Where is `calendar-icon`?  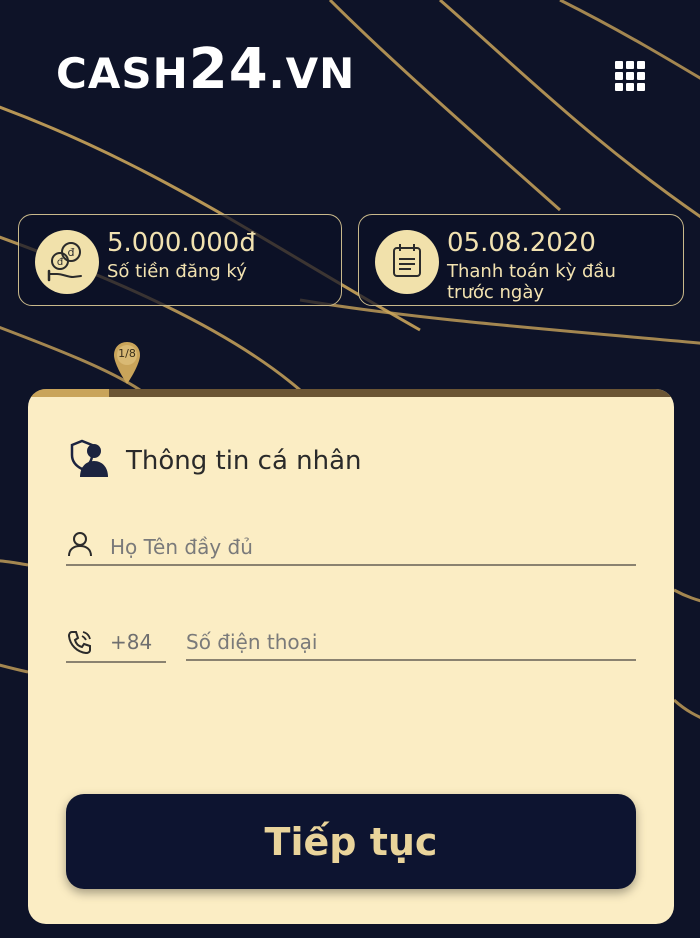 calendar-icon is located at coordinates (407, 262).